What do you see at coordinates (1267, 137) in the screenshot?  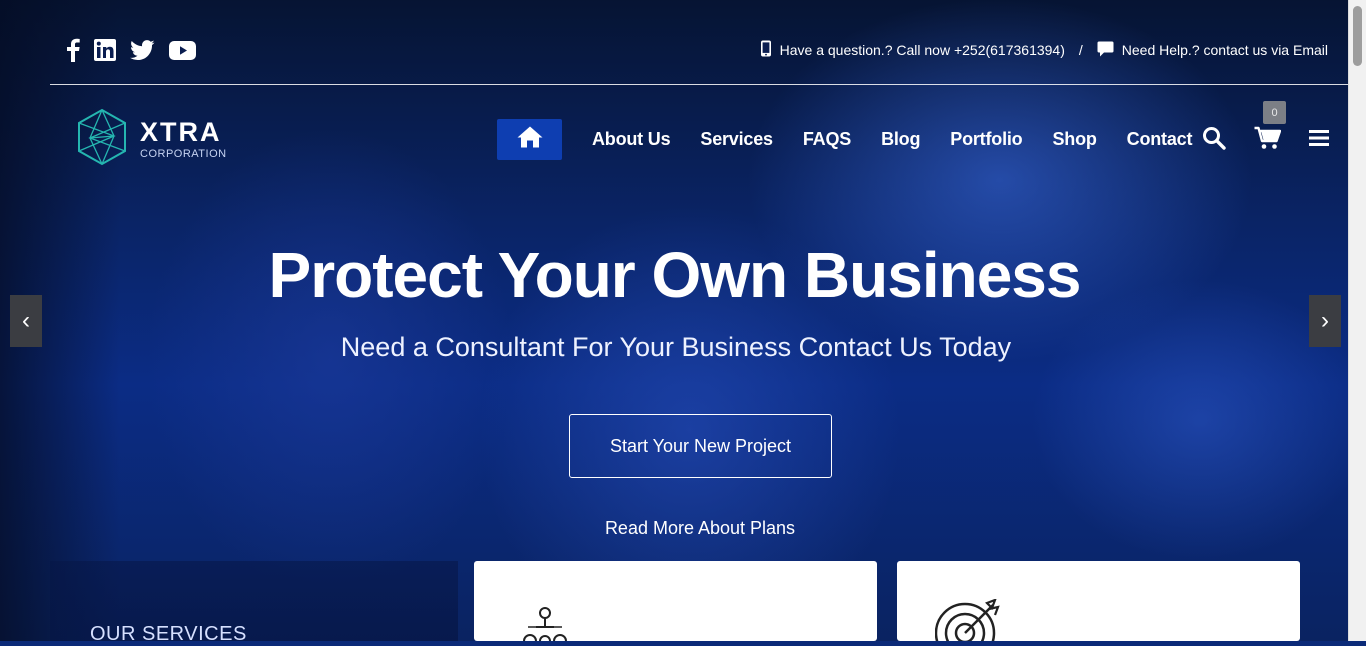 I see `cart-icon` at bounding box center [1267, 137].